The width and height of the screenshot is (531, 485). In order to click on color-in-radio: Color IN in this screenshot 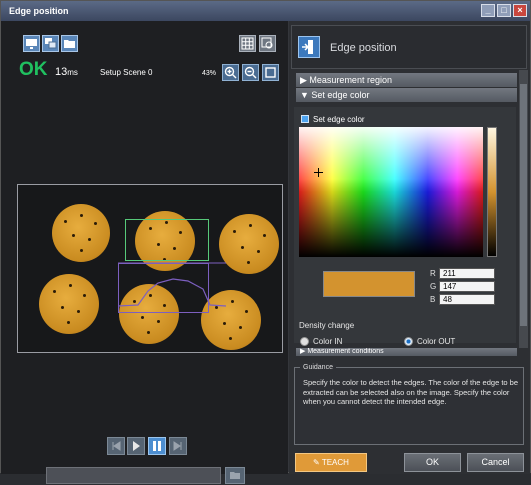, I will do `click(321, 341)`.